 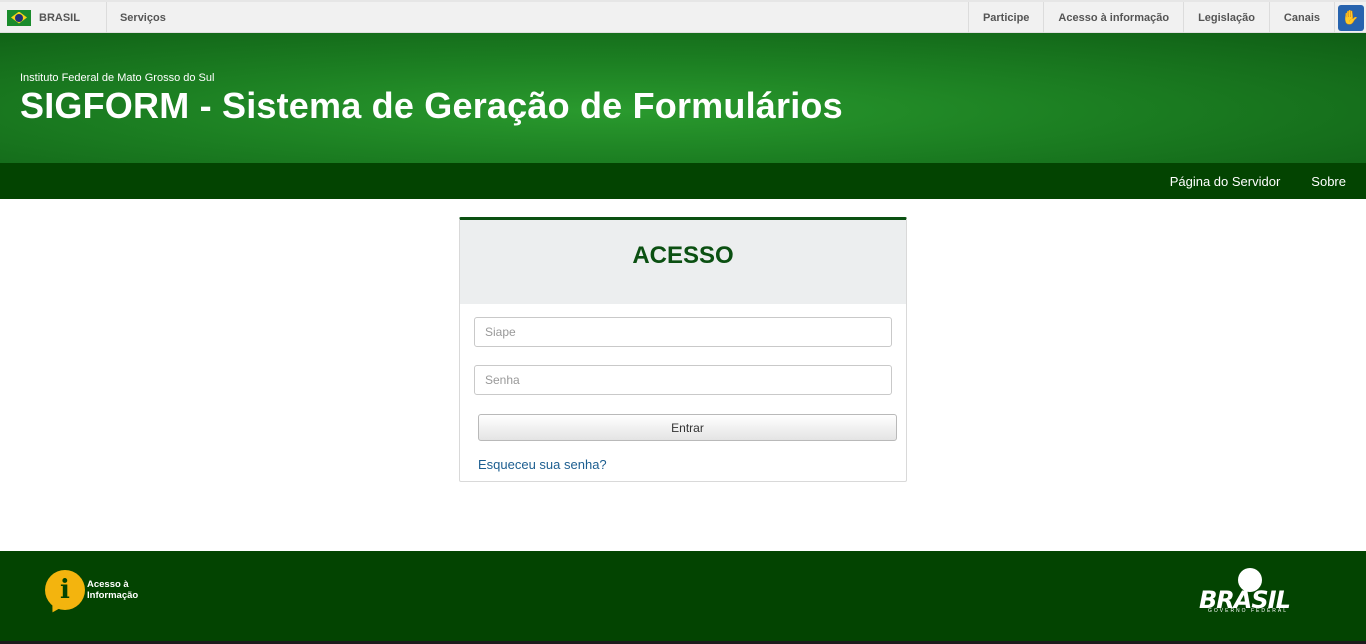 What do you see at coordinates (1301, 17) in the screenshot?
I see `canais-link: Canais` at bounding box center [1301, 17].